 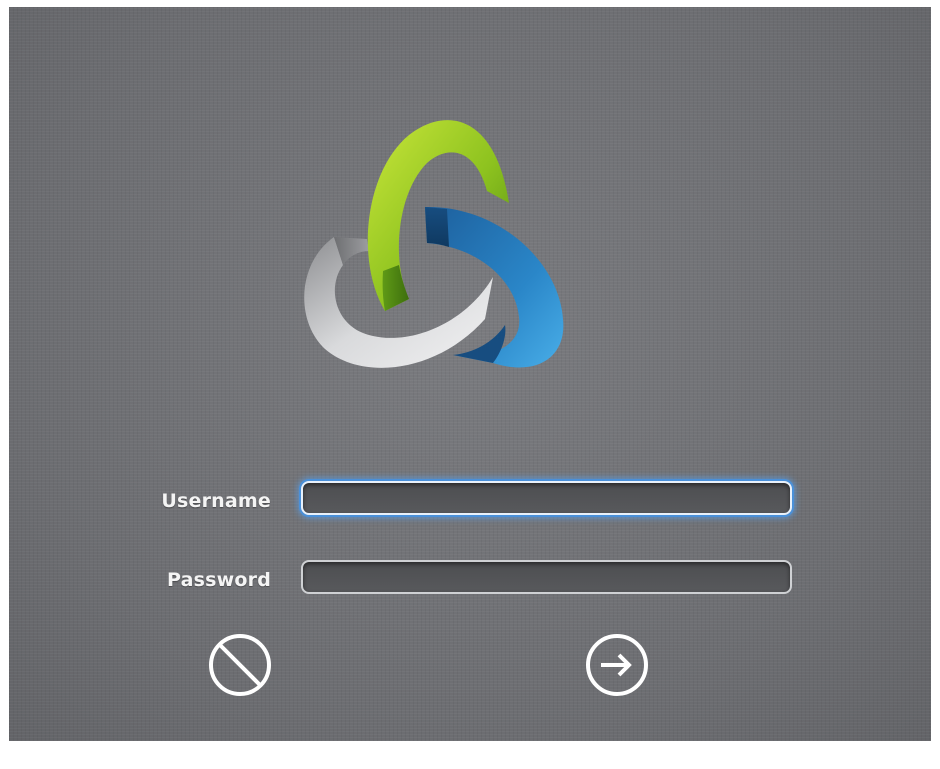 I want to click on arrow-right-circle-icon, so click(x=617, y=665).